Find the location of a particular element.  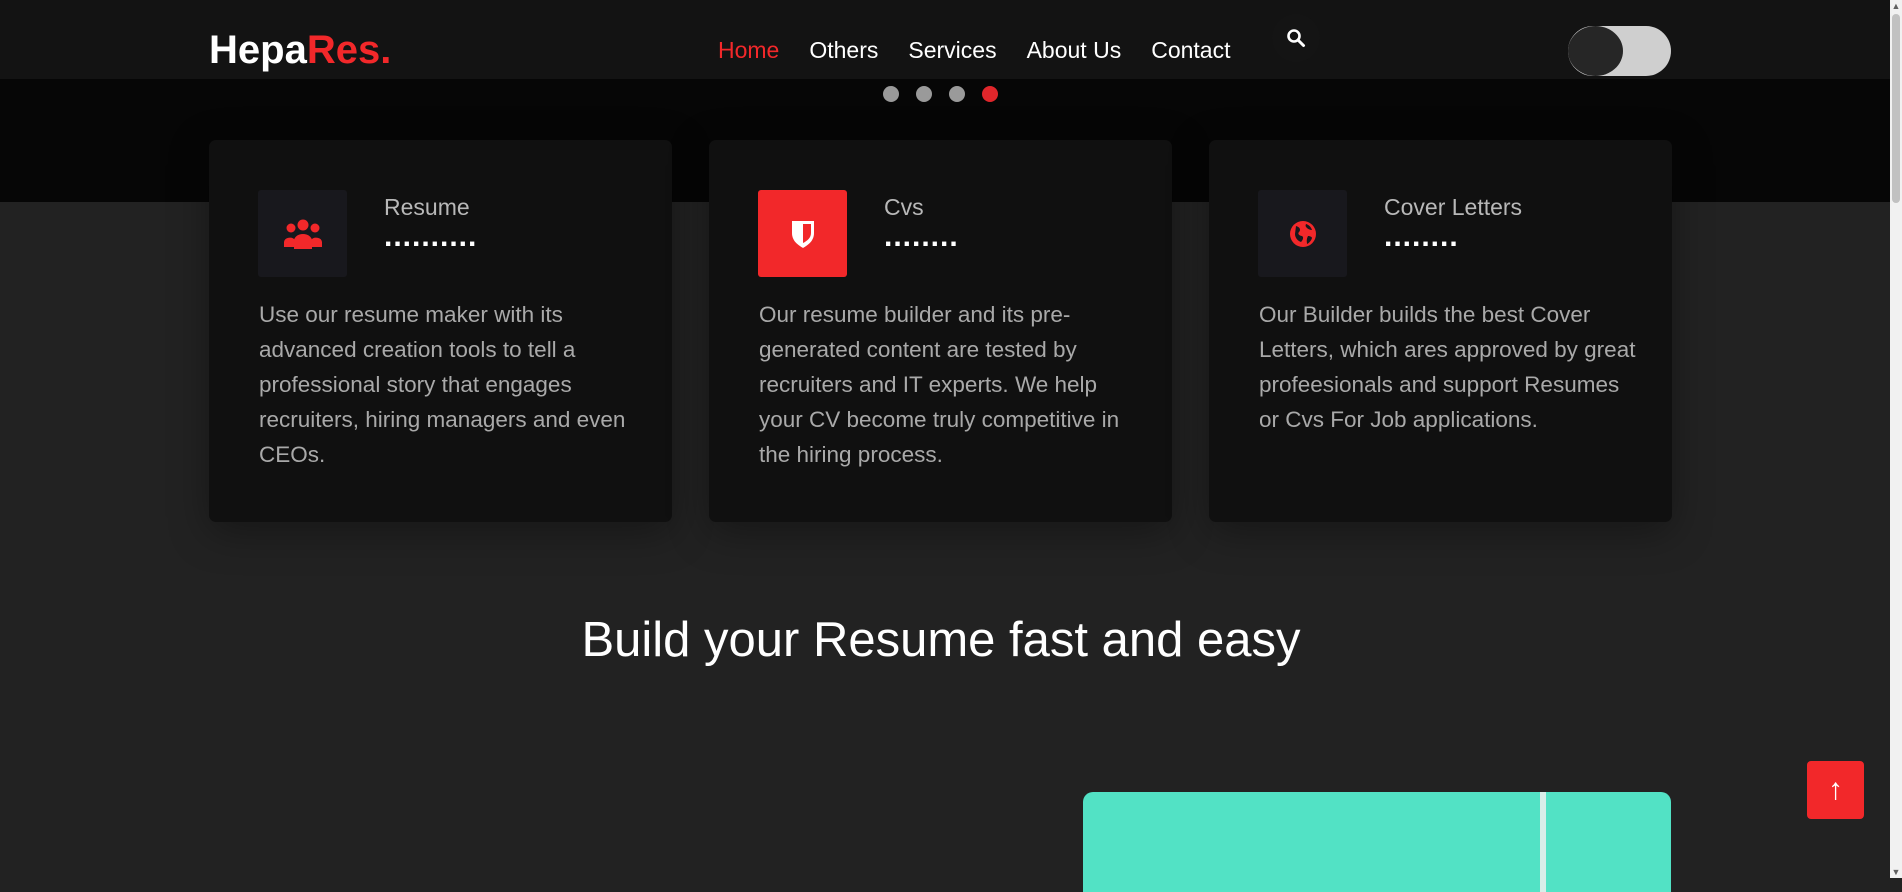

nav-item-others: Others is located at coordinates (843, 50).